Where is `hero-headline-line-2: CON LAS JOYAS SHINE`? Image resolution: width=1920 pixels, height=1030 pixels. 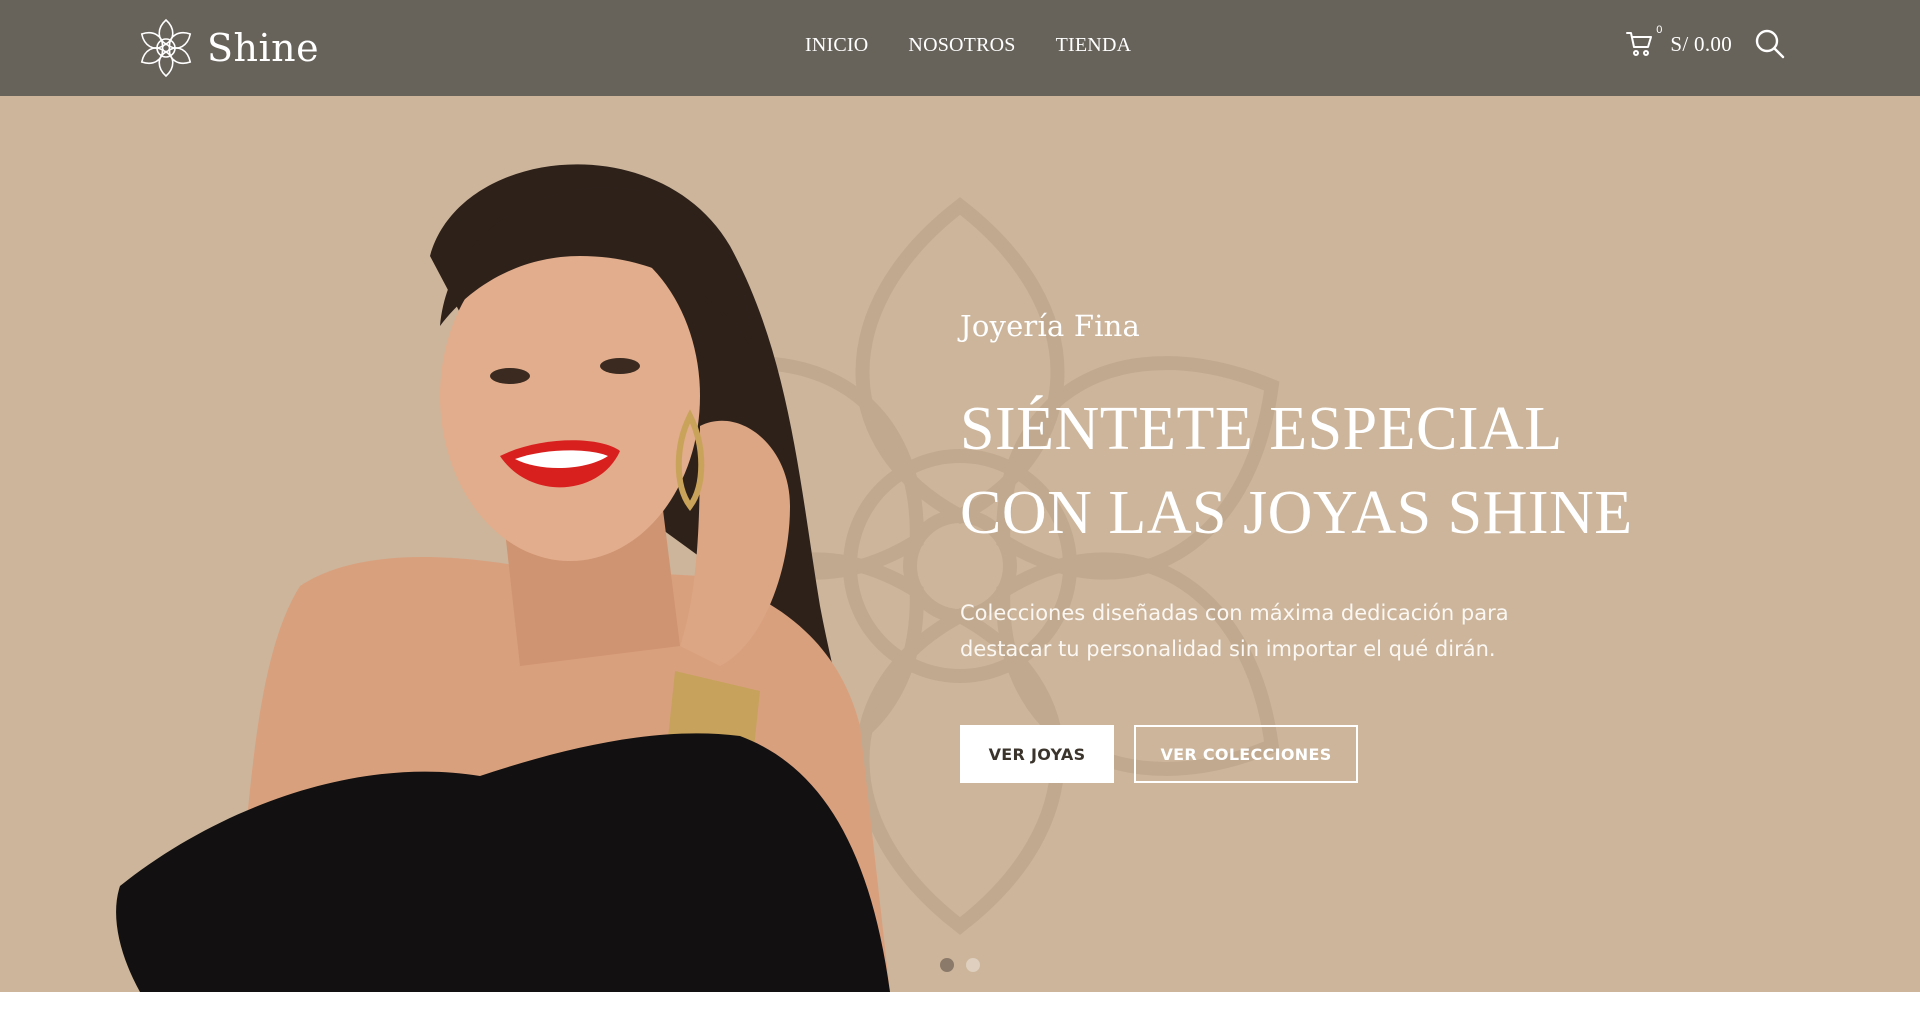 hero-headline-line-2: CON LAS JOYAS SHINE is located at coordinates (1296, 513).